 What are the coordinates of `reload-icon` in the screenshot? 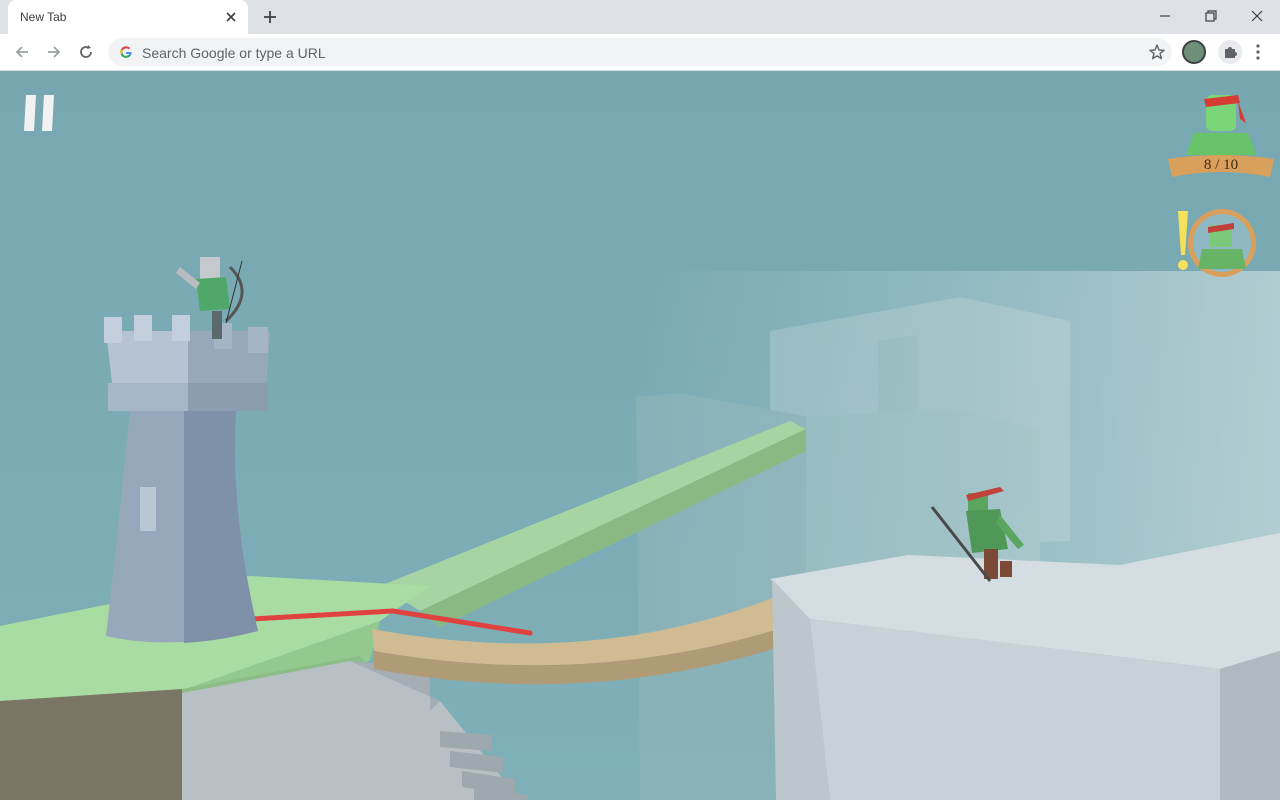 It's located at (86, 52).